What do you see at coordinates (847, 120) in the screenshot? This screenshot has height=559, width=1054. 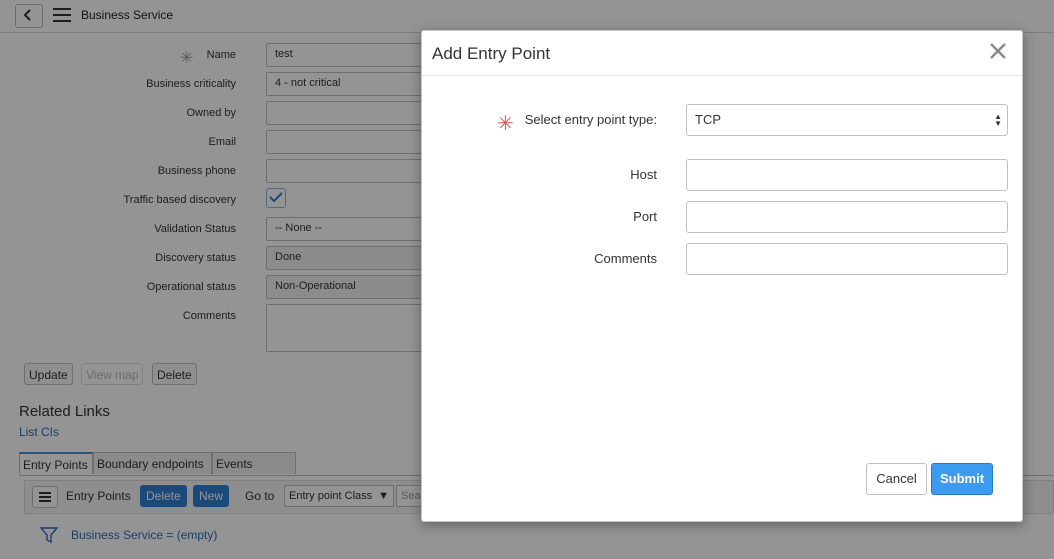 I see `entry-type-select: TCP ▲ ▼` at bounding box center [847, 120].